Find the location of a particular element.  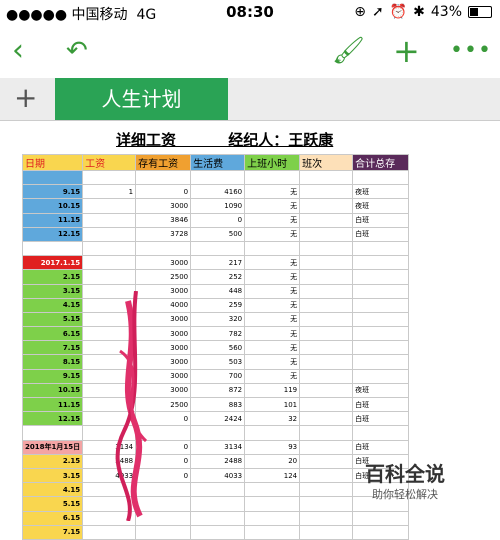

header-salary: 工资 is located at coordinates (109, 162).